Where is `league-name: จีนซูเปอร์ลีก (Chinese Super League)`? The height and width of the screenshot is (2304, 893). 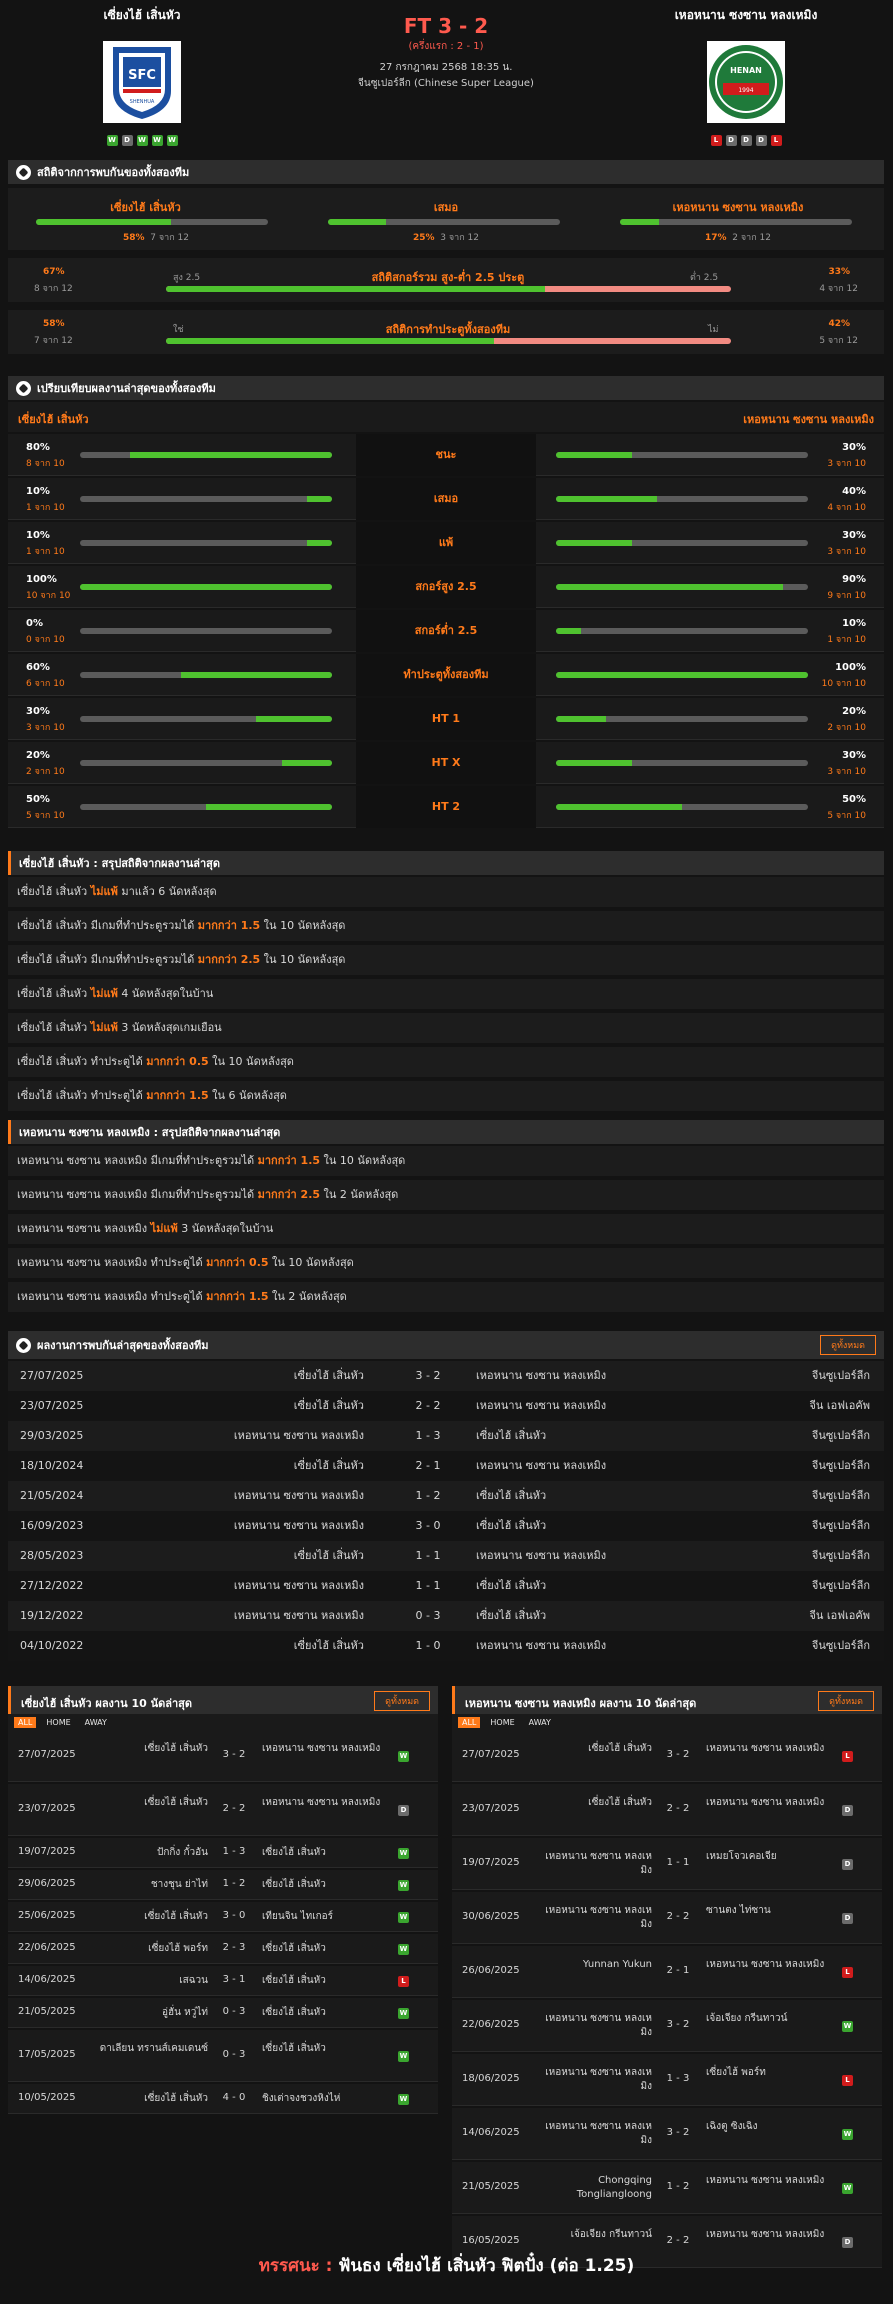
league-name: จีนซูเปอร์ลีก (Chinese Super League) is located at coordinates (446, 84).